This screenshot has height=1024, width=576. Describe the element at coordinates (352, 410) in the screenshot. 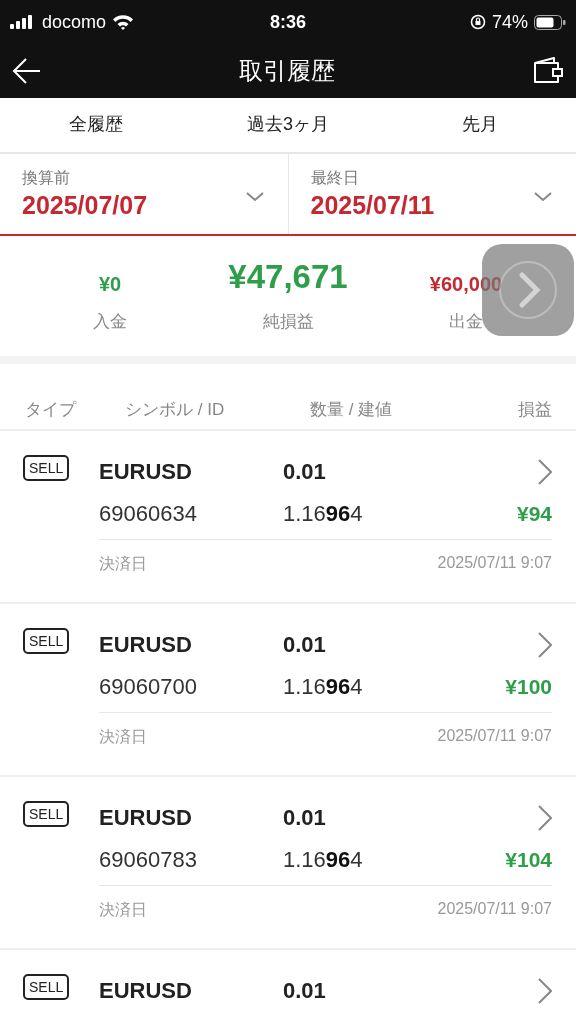

I see `column-header: 数量 / 建値` at that location.